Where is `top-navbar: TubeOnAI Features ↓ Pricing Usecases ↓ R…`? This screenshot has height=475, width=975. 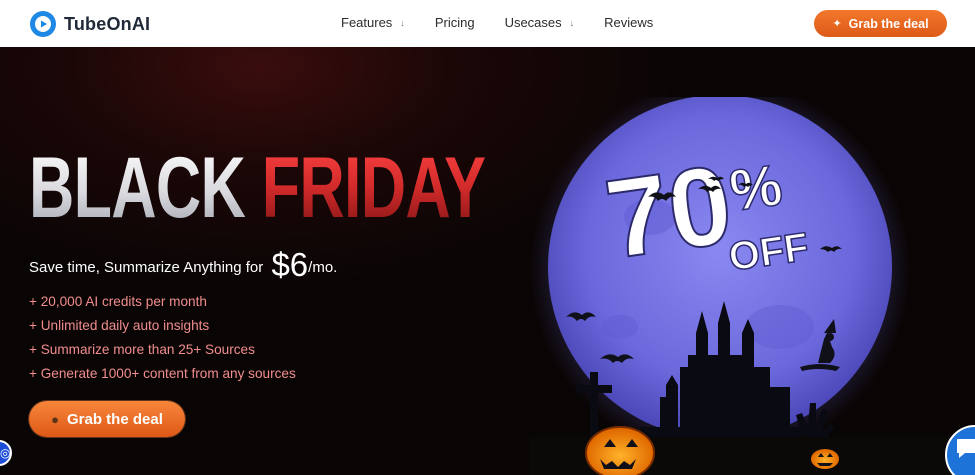 top-navbar: TubeOnAI Features ↓ Pricing Usecases ↓ R… is located at coordinates (487, 23).